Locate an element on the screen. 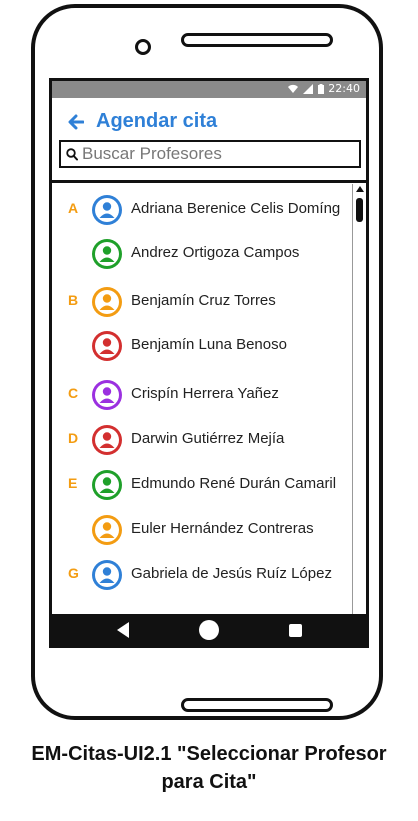  navigation-bar is located at coordinates (209, 629).